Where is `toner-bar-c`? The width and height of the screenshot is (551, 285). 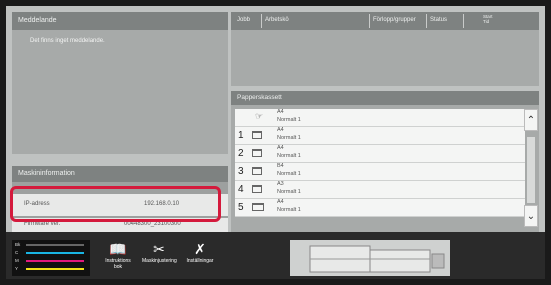 toner-bar-c is located at coordinates (55, 253).